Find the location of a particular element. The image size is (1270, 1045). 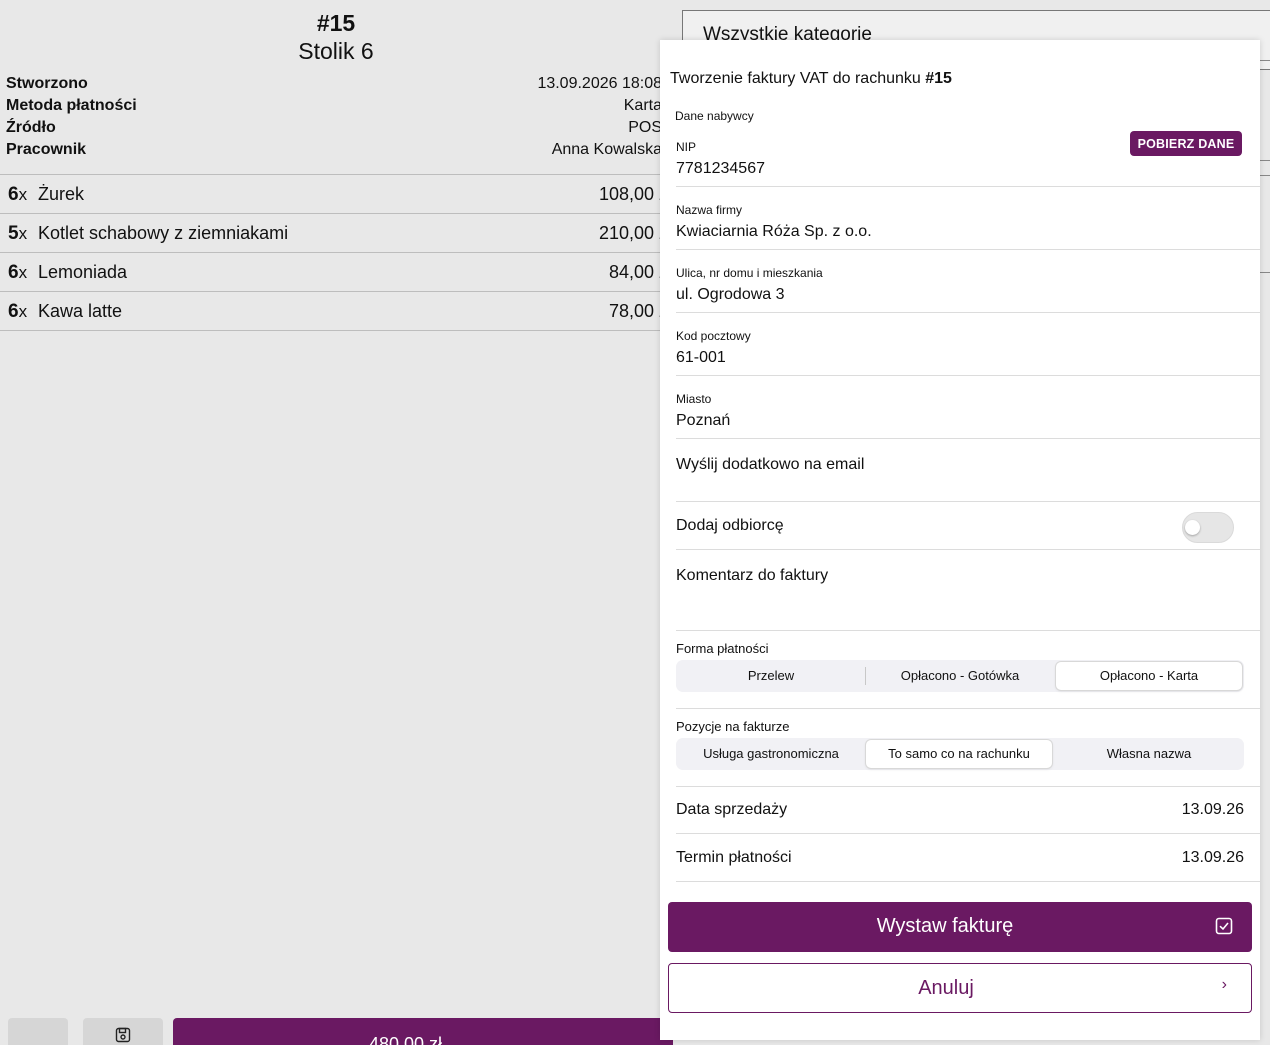

list-item: 6x Żurek 108,00 zł is located at coordinates (336, 194).